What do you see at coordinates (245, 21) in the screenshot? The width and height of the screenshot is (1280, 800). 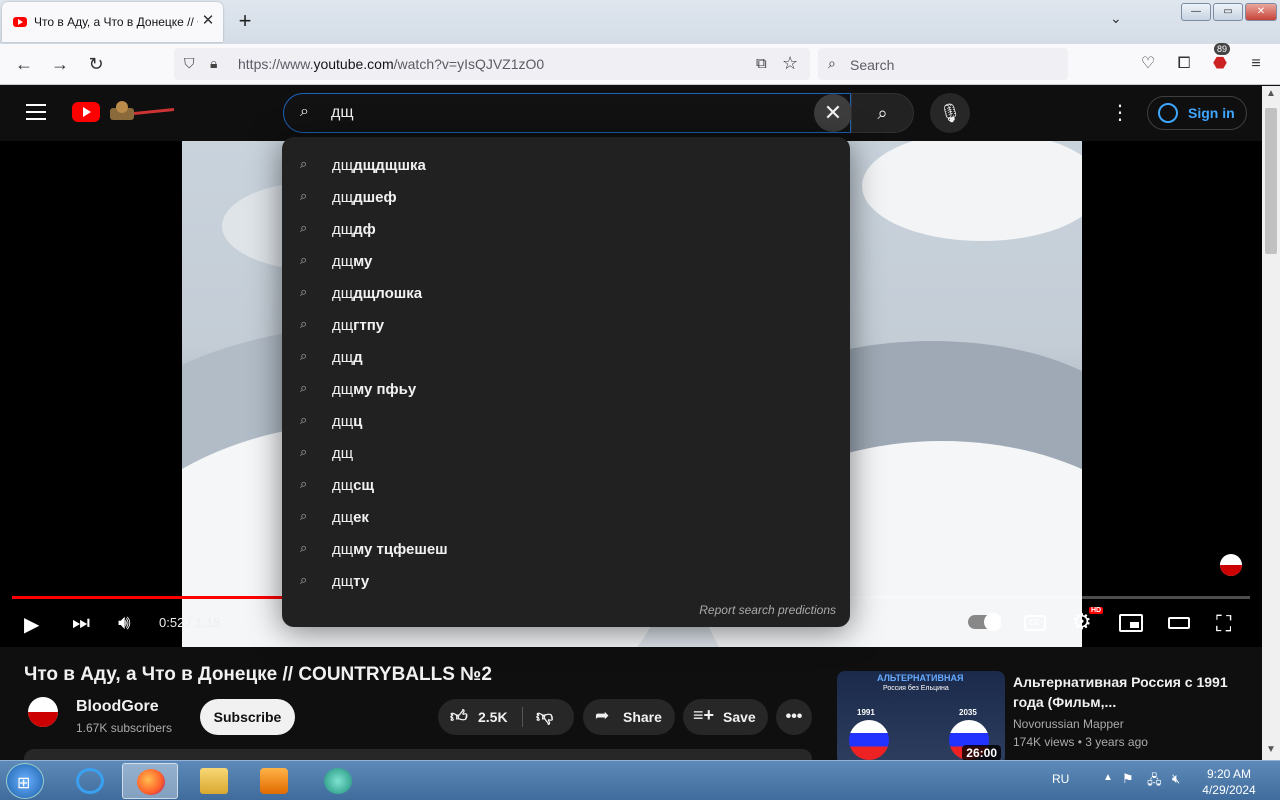 I see `new-tab-button: +` at bounding box center [245, 21].